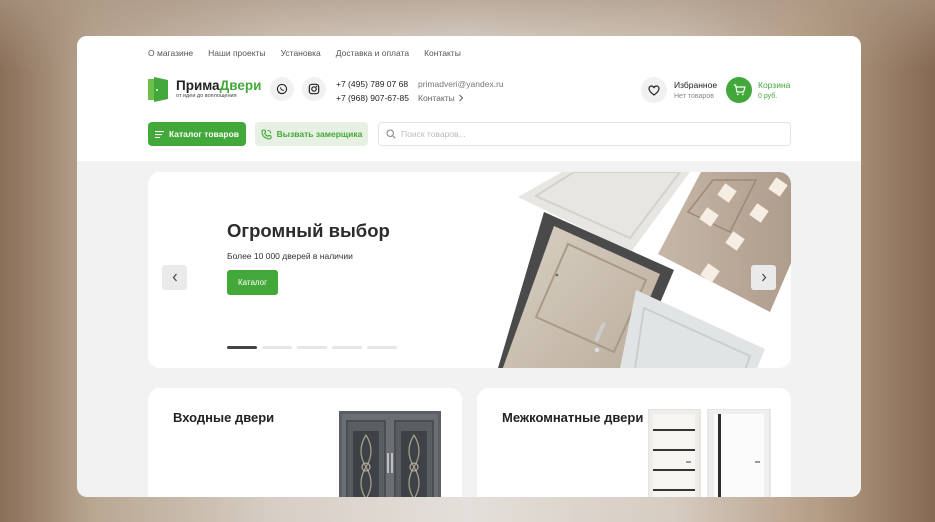 This screenshot has height=522, width=935. What do you see at coordinates (442, 53) in the screenshot?
I see `nav-contacts: Контакты` at bounding box center [442, 53].